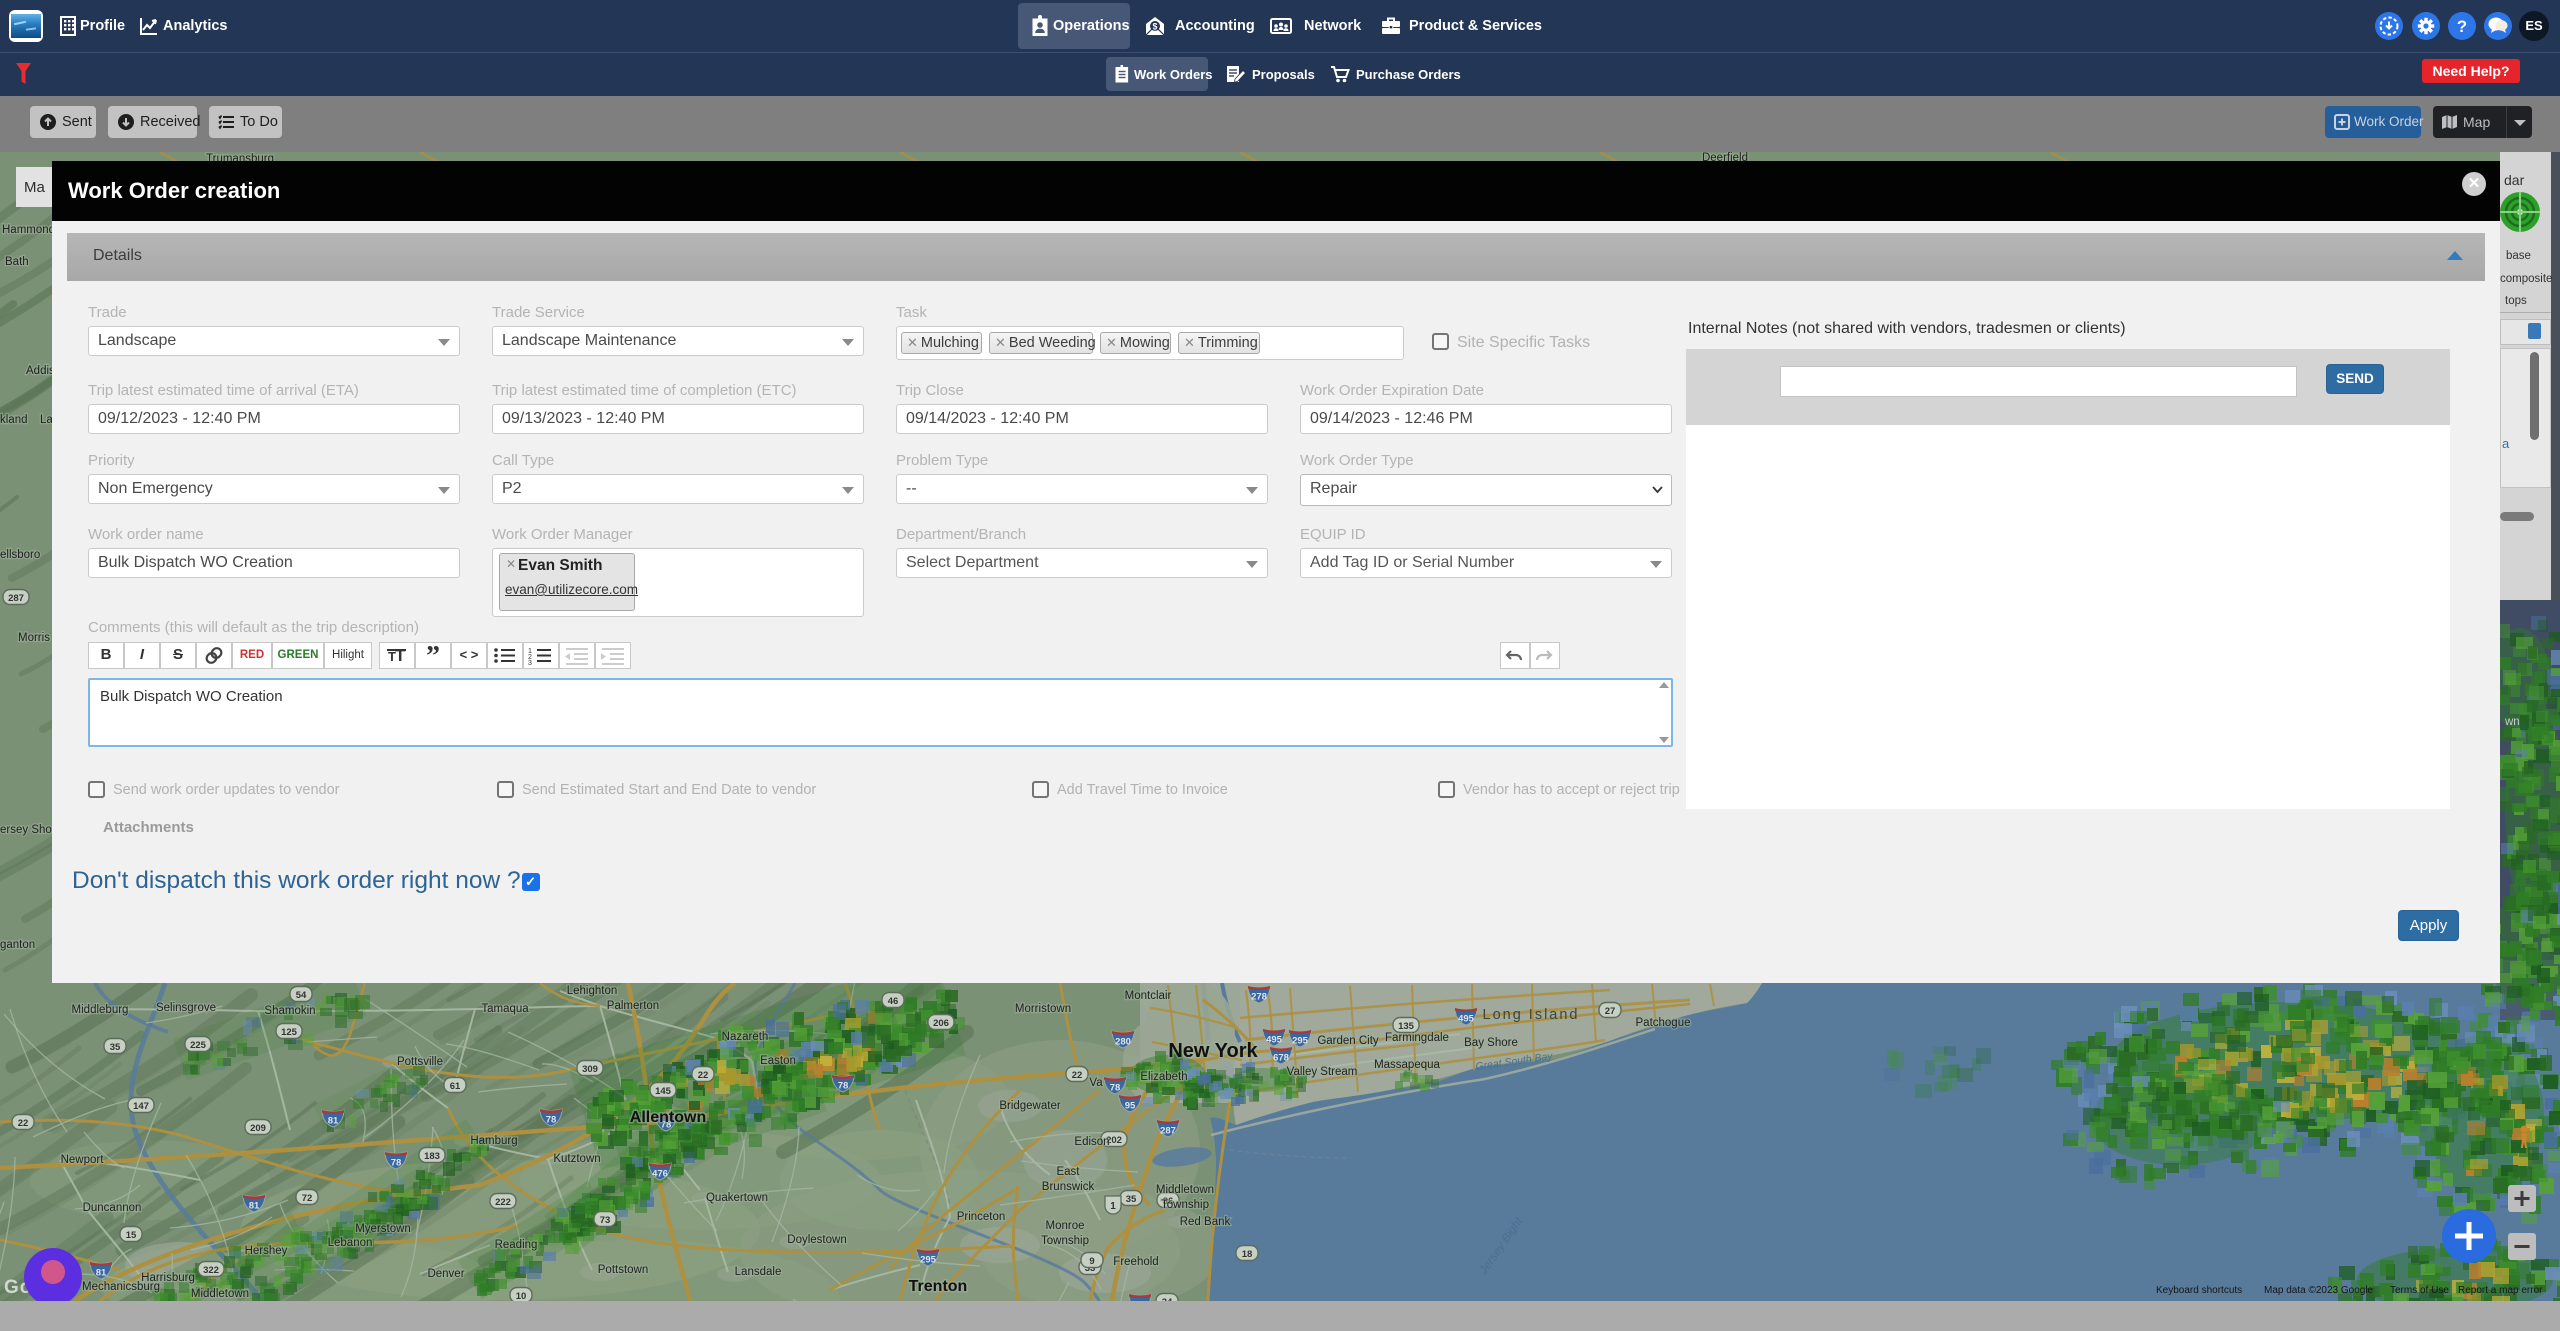  What do you see at coordinates (455, 1086) in the screenshot?
I see `svg-text: 61` at bounding box center [455, 1086].